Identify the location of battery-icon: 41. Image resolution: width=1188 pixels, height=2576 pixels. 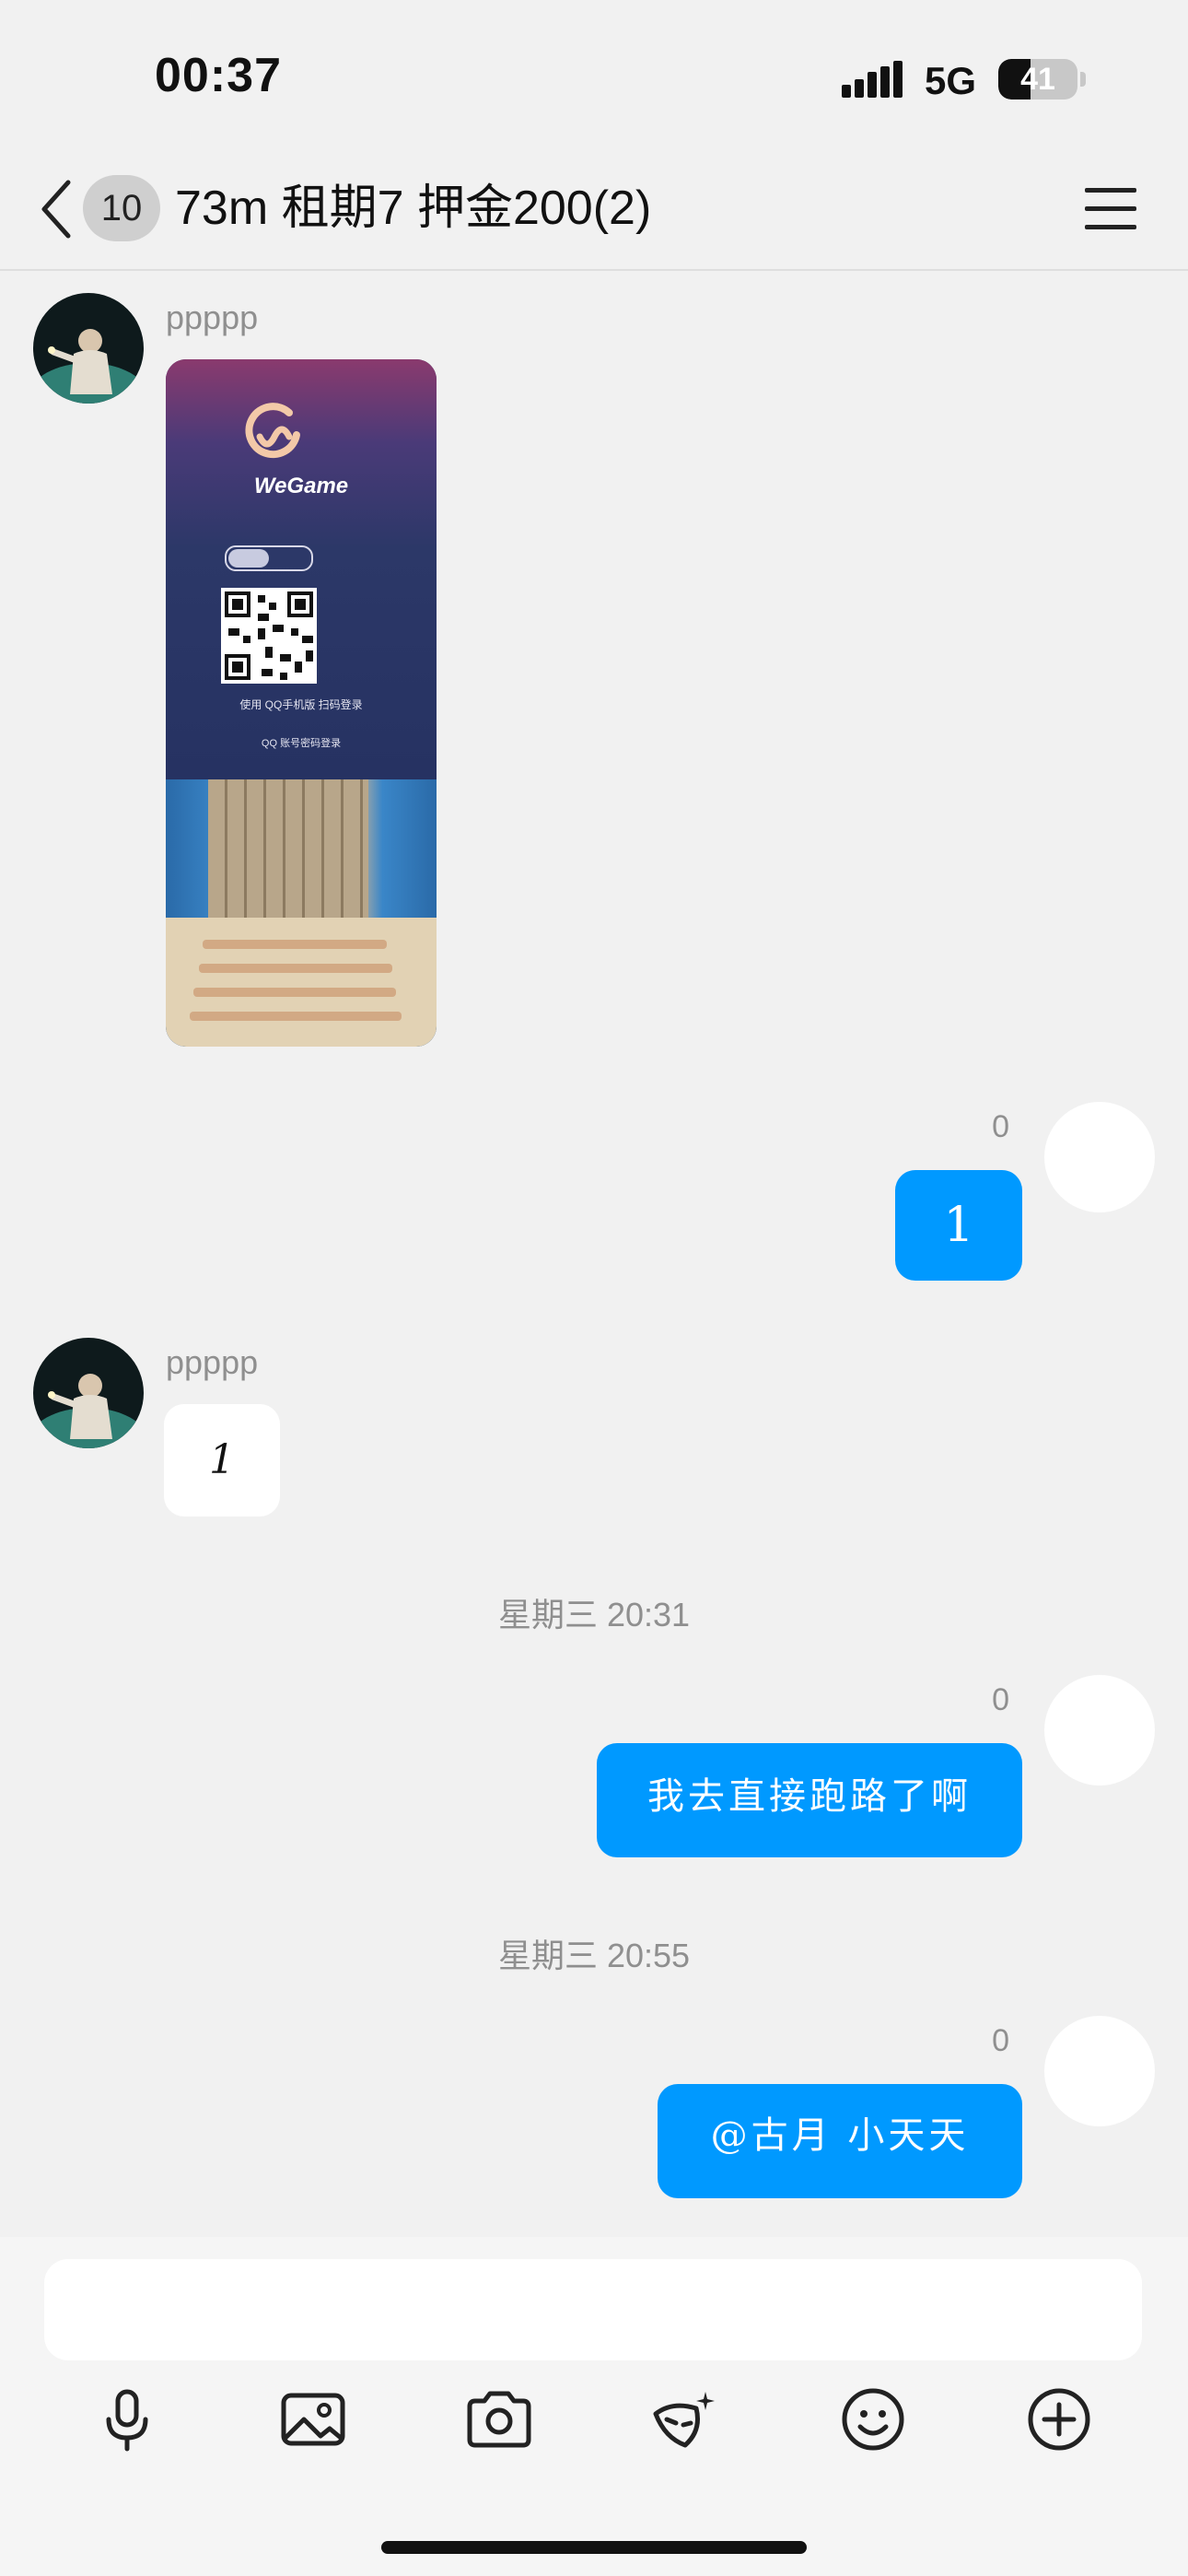
(1037, 79).